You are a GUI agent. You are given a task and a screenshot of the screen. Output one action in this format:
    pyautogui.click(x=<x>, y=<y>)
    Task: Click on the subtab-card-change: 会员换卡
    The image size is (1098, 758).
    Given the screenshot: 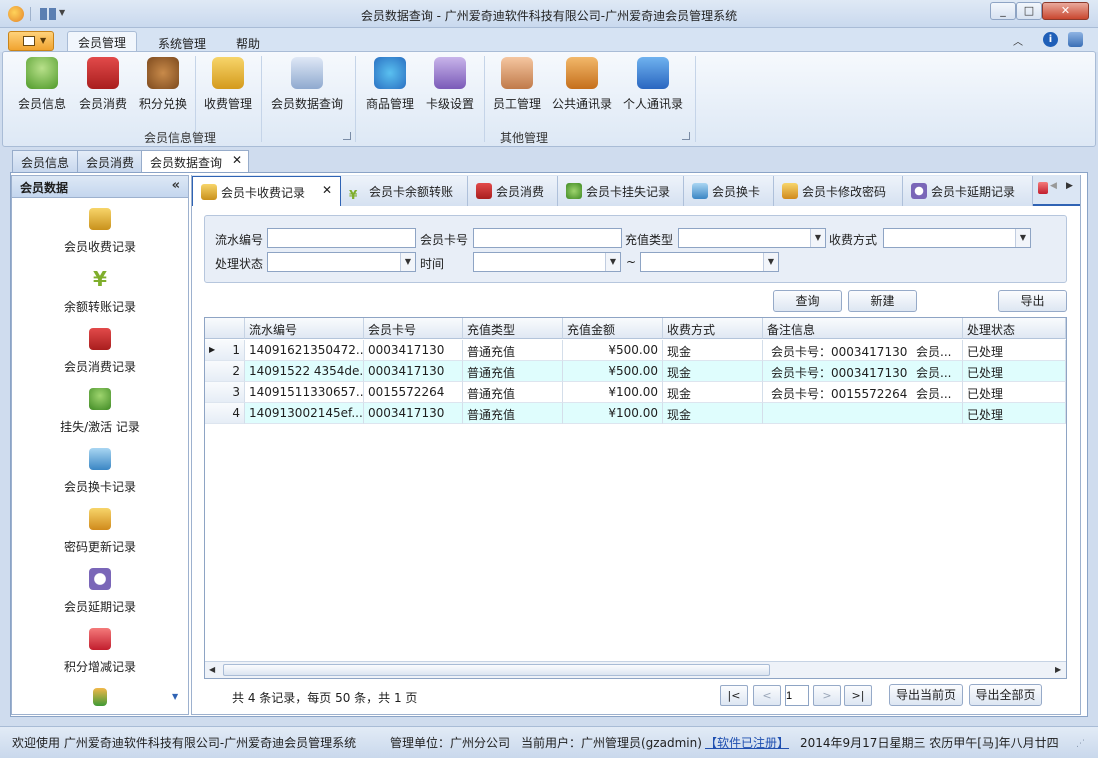 What is the action you would take?
    pyautogui.click(x=729, y=191)
    